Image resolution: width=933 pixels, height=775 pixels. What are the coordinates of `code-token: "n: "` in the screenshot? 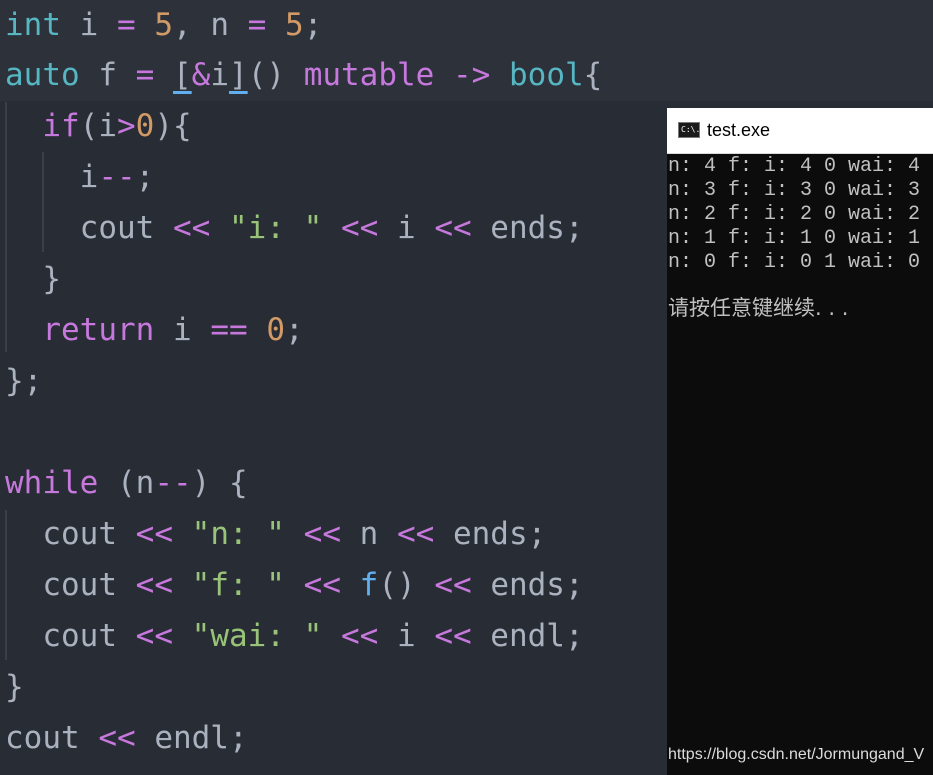 It's located at (238, 534).